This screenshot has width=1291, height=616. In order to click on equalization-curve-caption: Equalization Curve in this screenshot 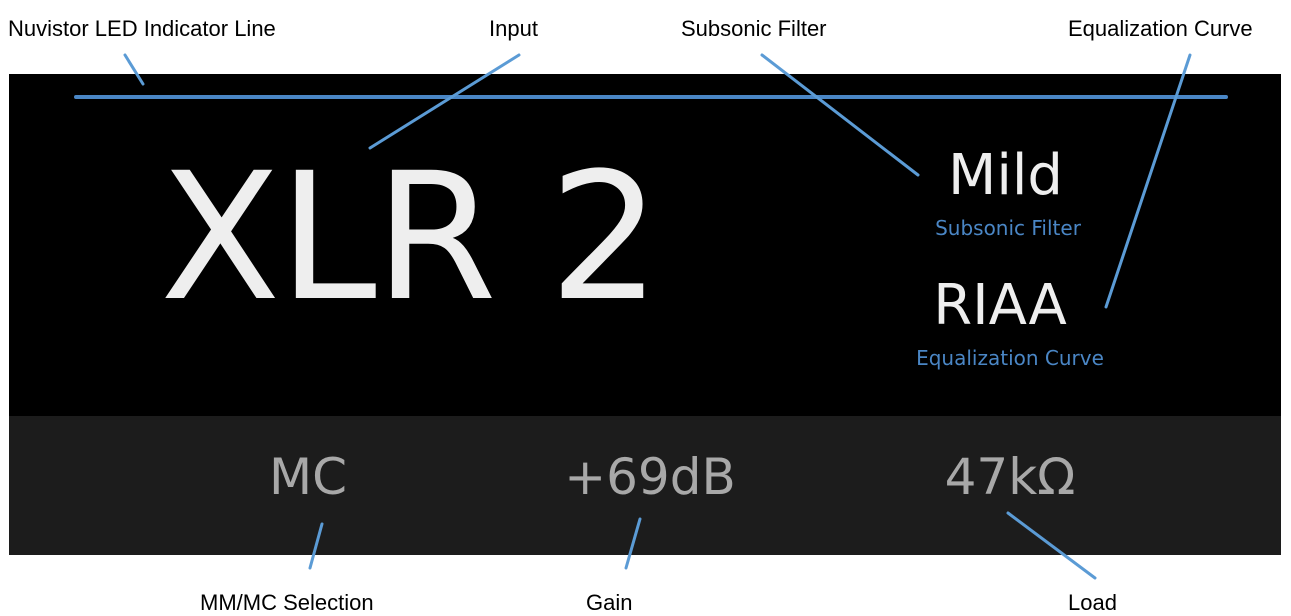, I will do `click(1010, 358)`.